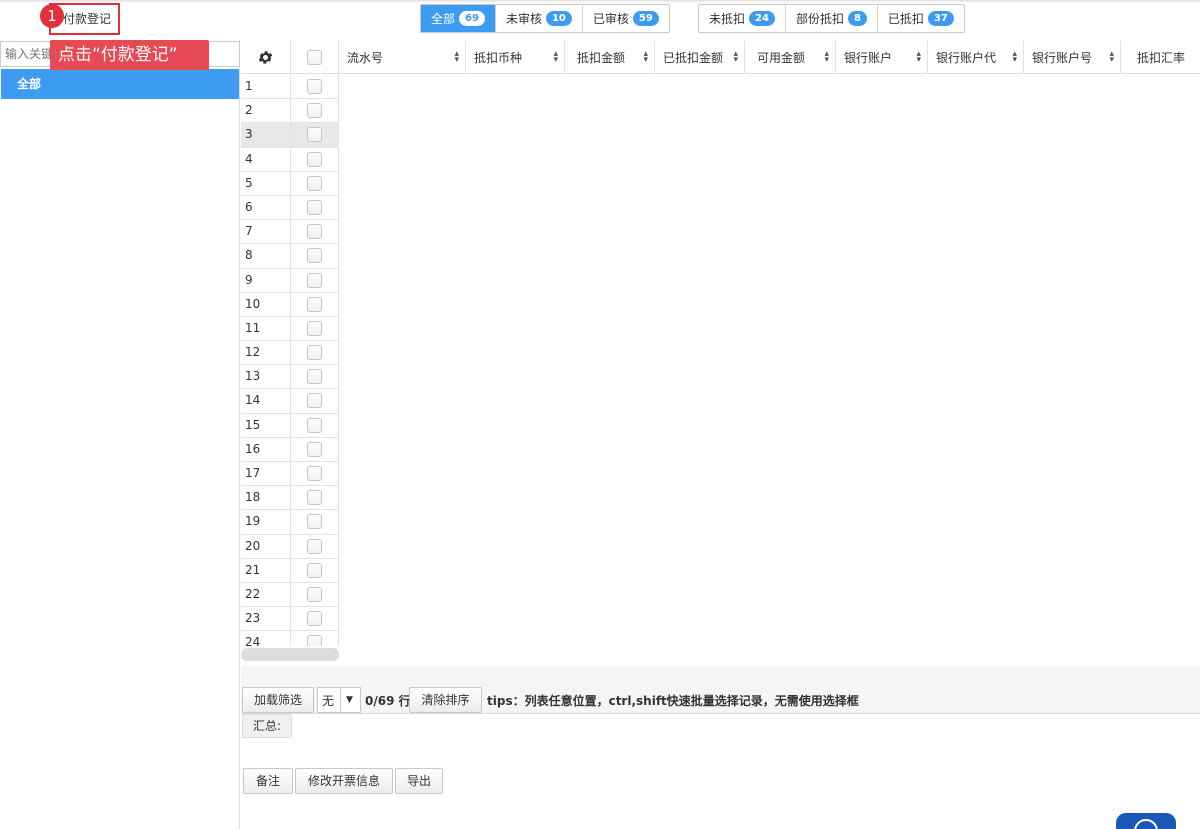 This screenshot has width=1200, height=829. What do you see at coordinates (742, 18) in the screenshot?
I see `filter-not-deducted: 未抵扣 24` at bounding box center [742, 18].